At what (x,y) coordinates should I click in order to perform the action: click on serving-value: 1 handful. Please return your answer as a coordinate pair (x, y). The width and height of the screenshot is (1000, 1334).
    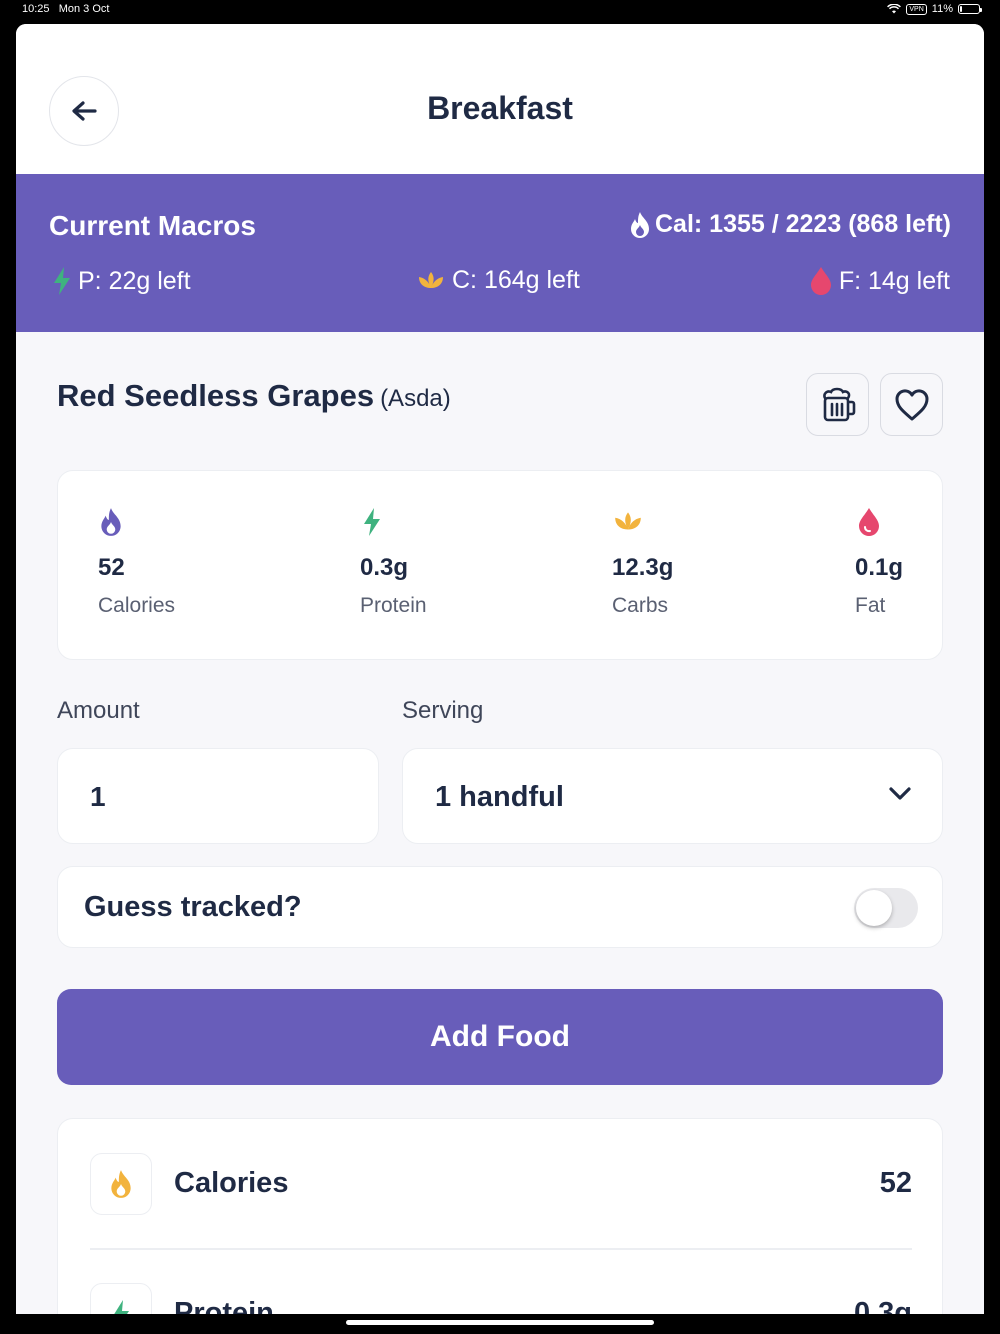
    Looking at the image, I should click on (499, 797).